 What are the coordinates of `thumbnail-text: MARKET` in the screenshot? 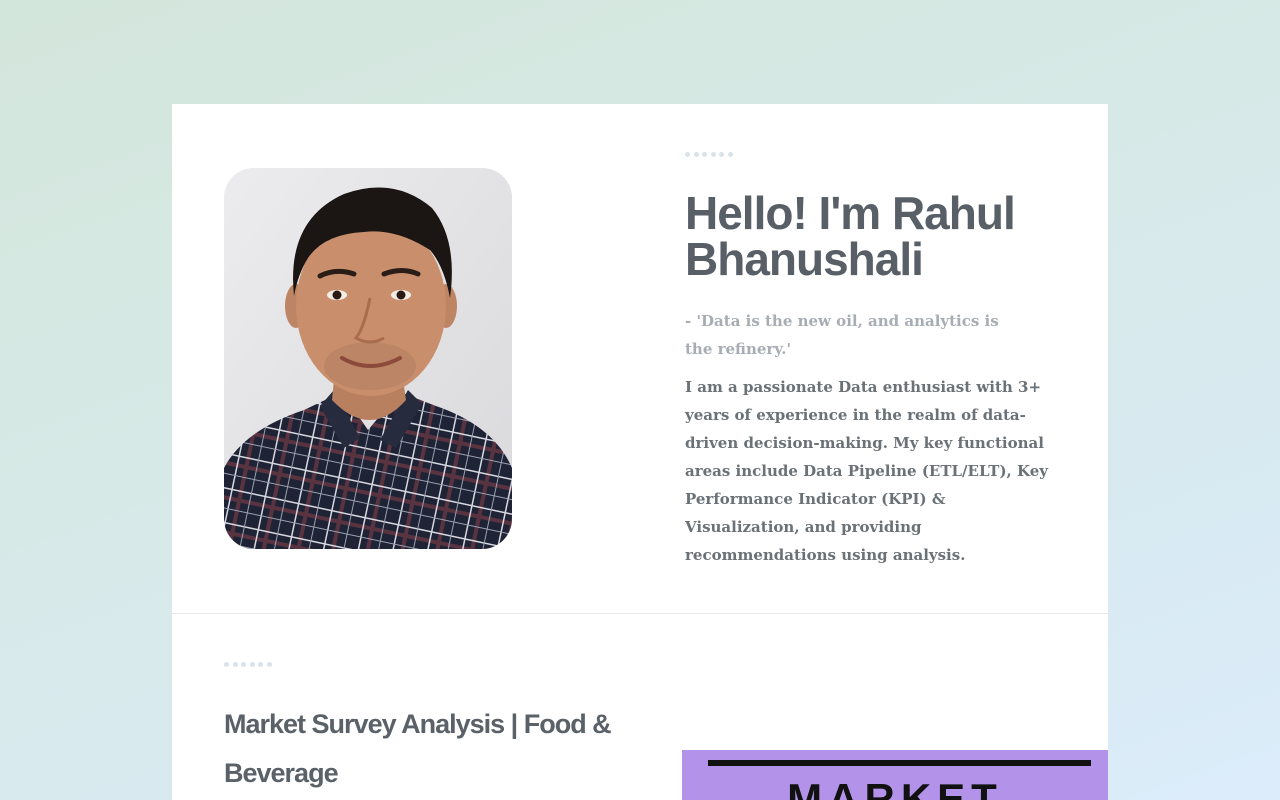 It's located at (895, 787).